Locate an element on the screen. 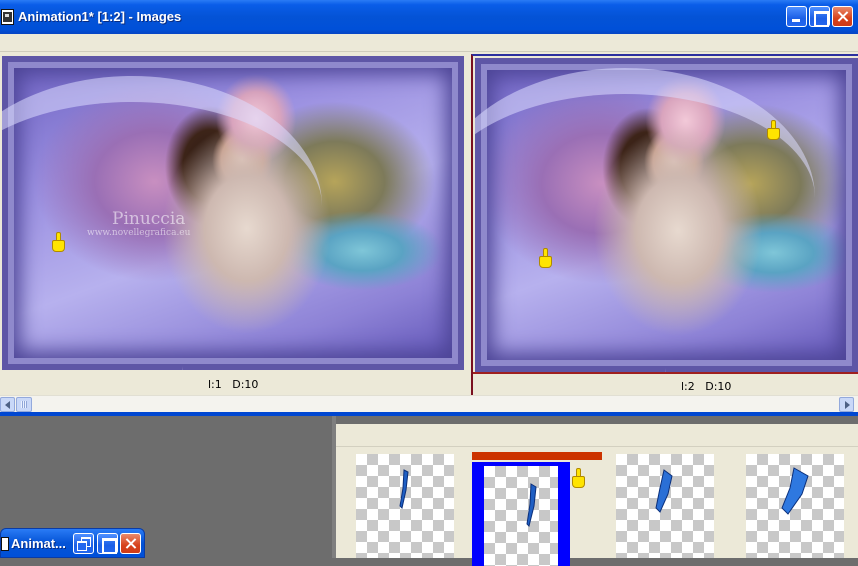 The width and height of the screenshot is (858, 566). close-icon is located at coordinates (842, 16).